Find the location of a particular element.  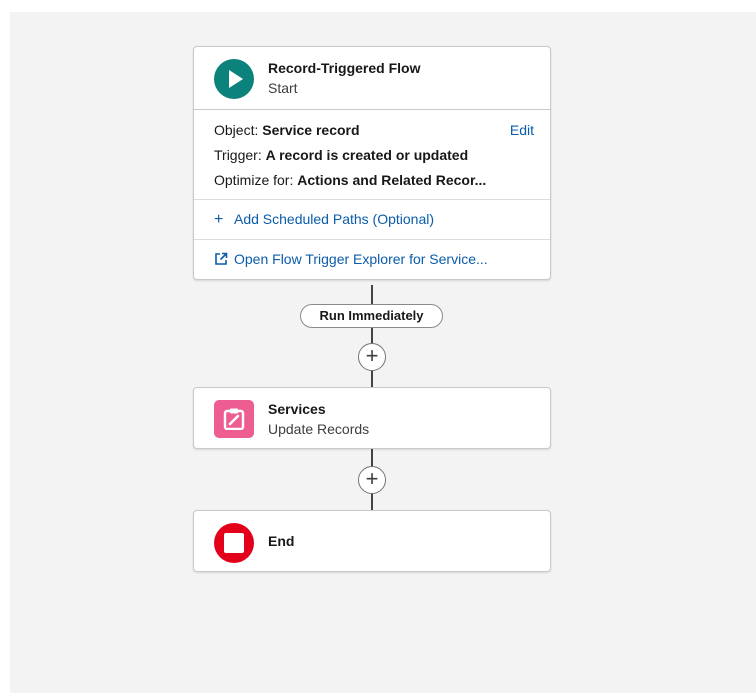

object-row: Object: Service record is located at coordinates (374, 130).